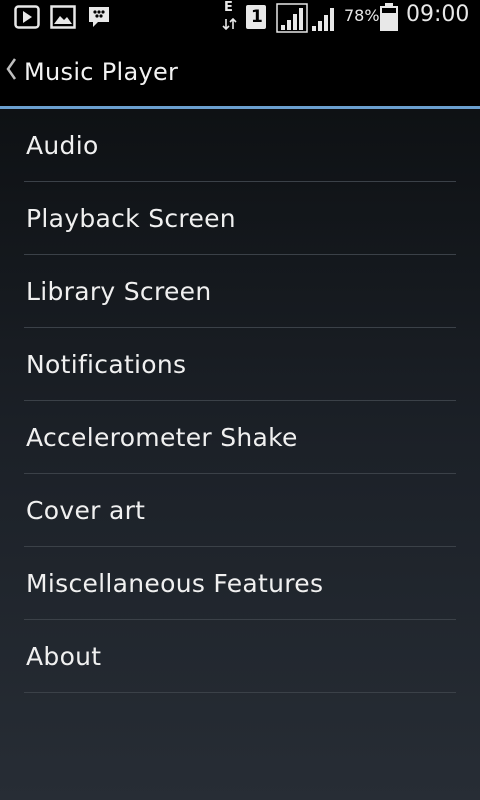 This screenshot has height=800, width=480. I want to click on sim-slot-label: 1, so click(257, 17).